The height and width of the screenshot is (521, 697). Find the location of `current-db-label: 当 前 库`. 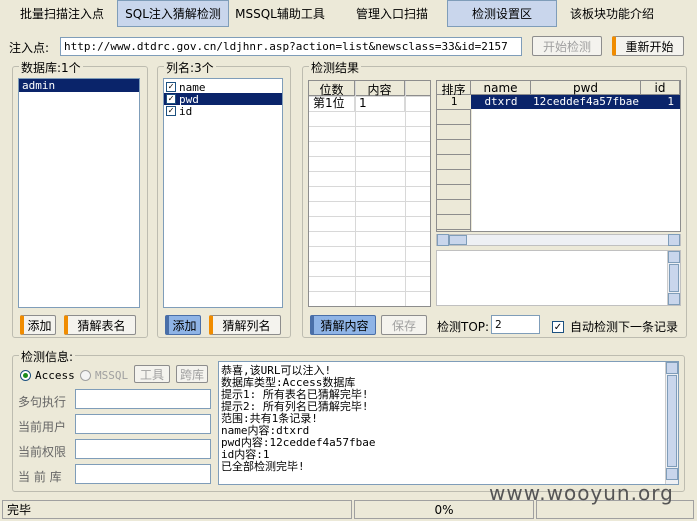

current-db-label: 当 前 库 is located at coordinates (40, 477).